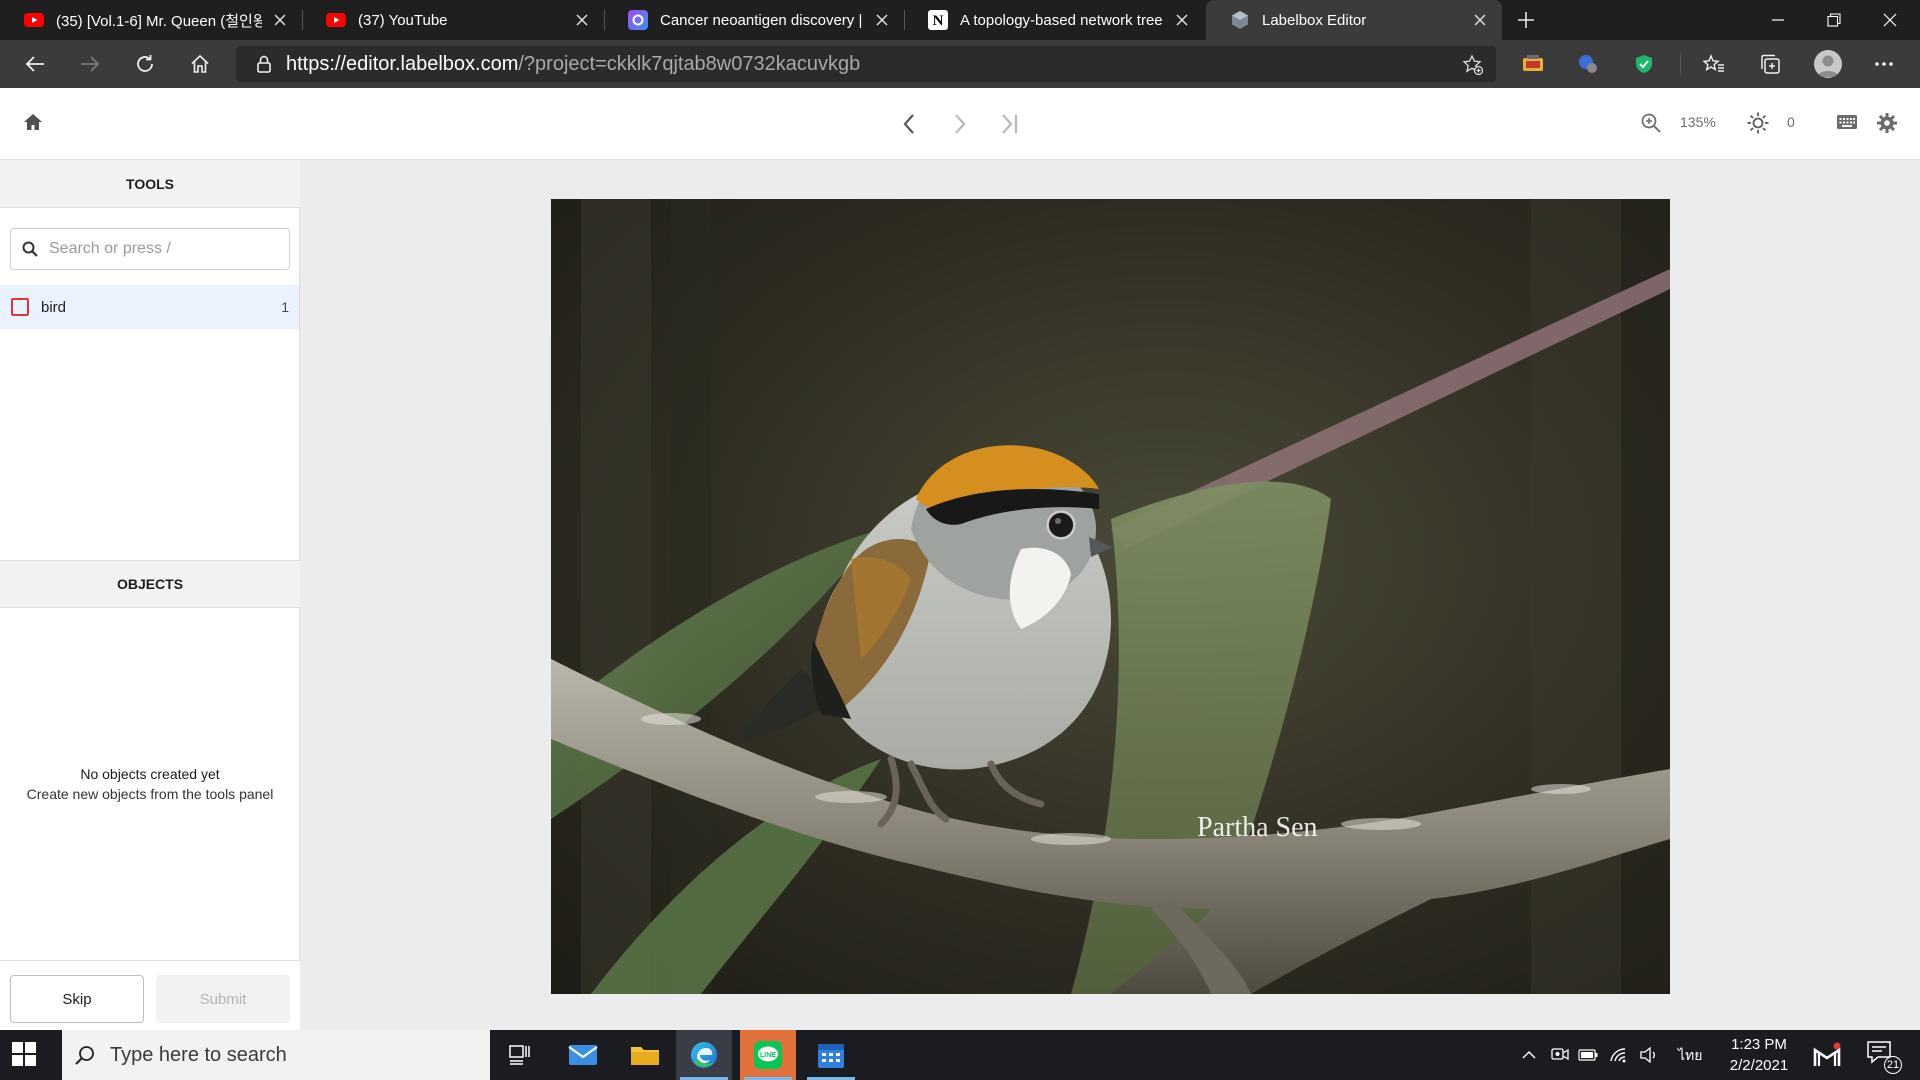  I want to click on notion-icon: N, so click(938, 20).